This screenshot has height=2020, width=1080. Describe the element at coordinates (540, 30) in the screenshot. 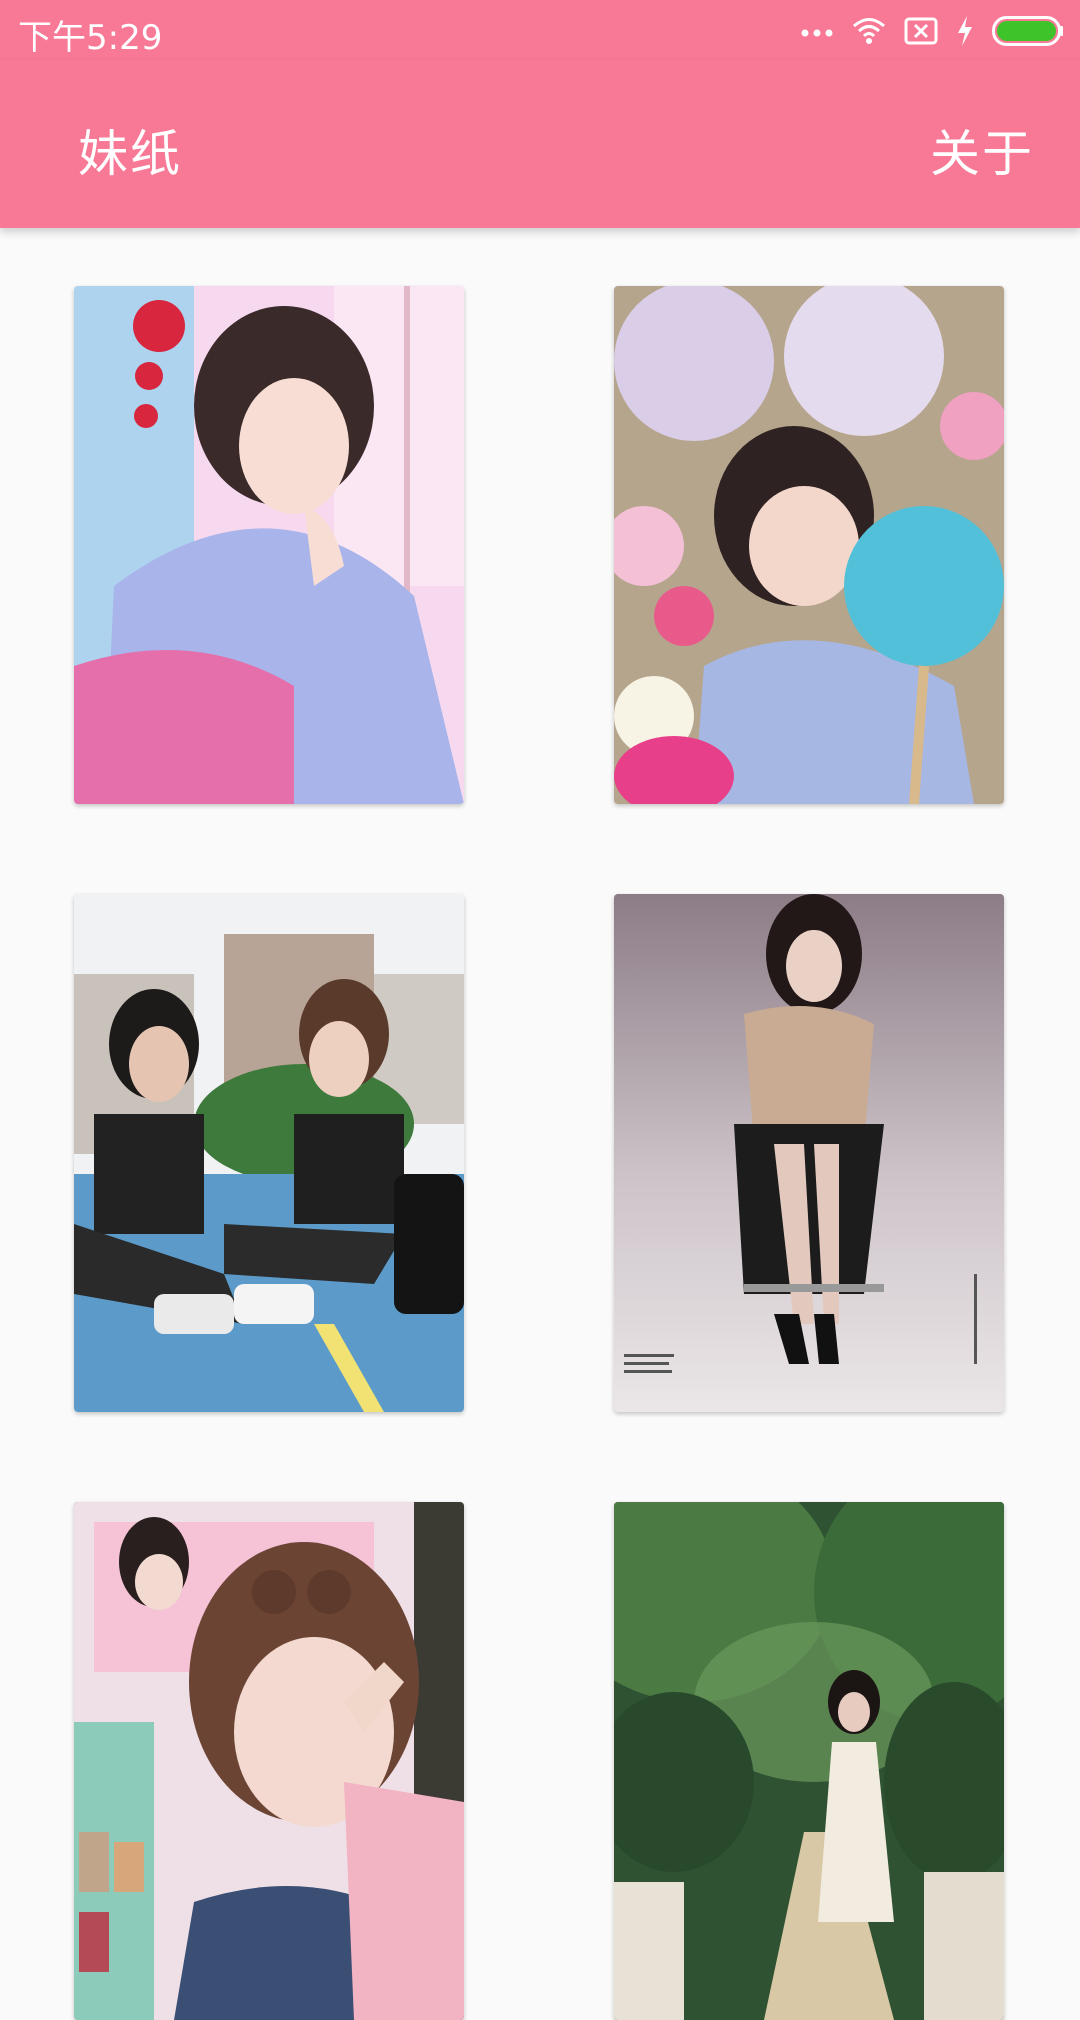

I see `status-bar: 下午5:29` at that location.